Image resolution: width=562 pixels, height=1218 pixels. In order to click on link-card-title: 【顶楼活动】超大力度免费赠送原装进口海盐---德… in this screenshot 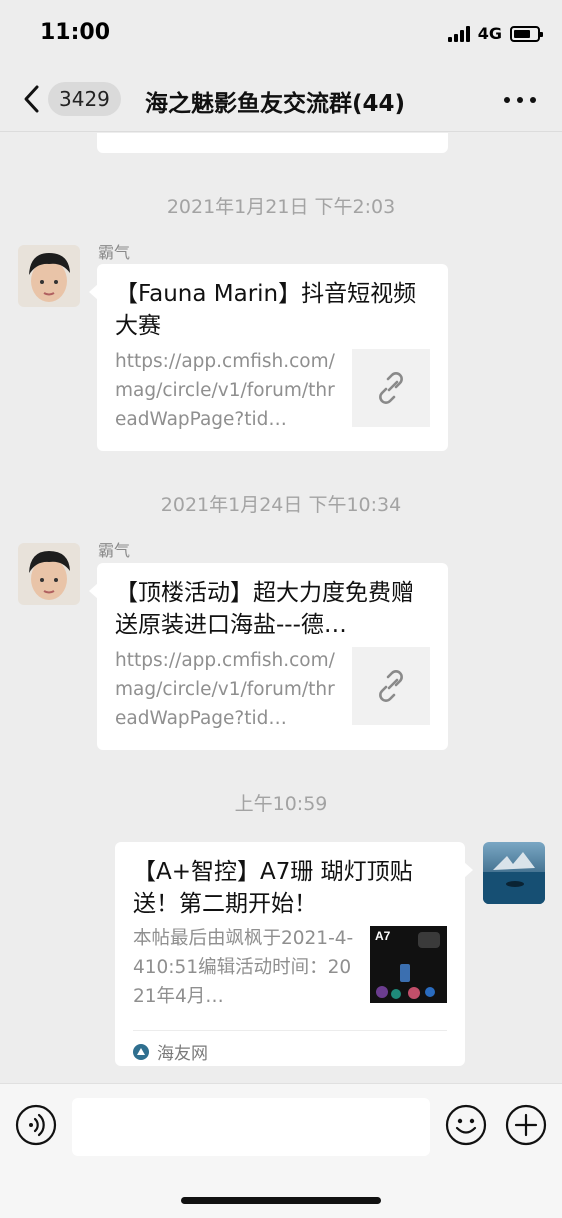, I will do `click(264, 609)`.